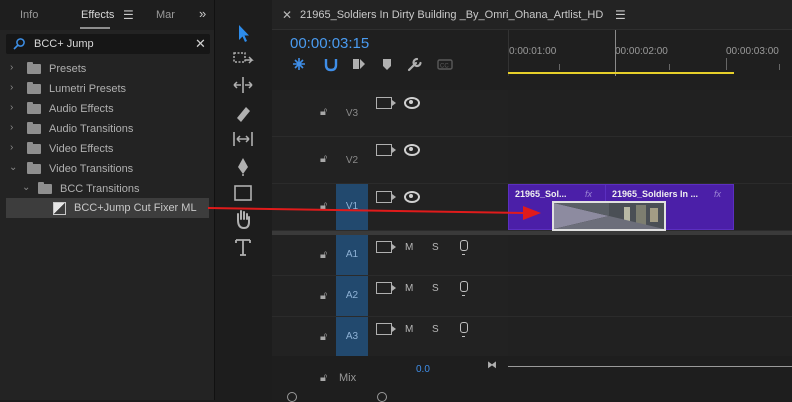 Image resolution: width=792 pixels, height=402 pixels. What do you see at coordinates (650, 53) in the screenshot?
I see `time-ruler: 0:00:01:00 00:00:02:00 00:00:03:00` at bounding box center [650, 53].